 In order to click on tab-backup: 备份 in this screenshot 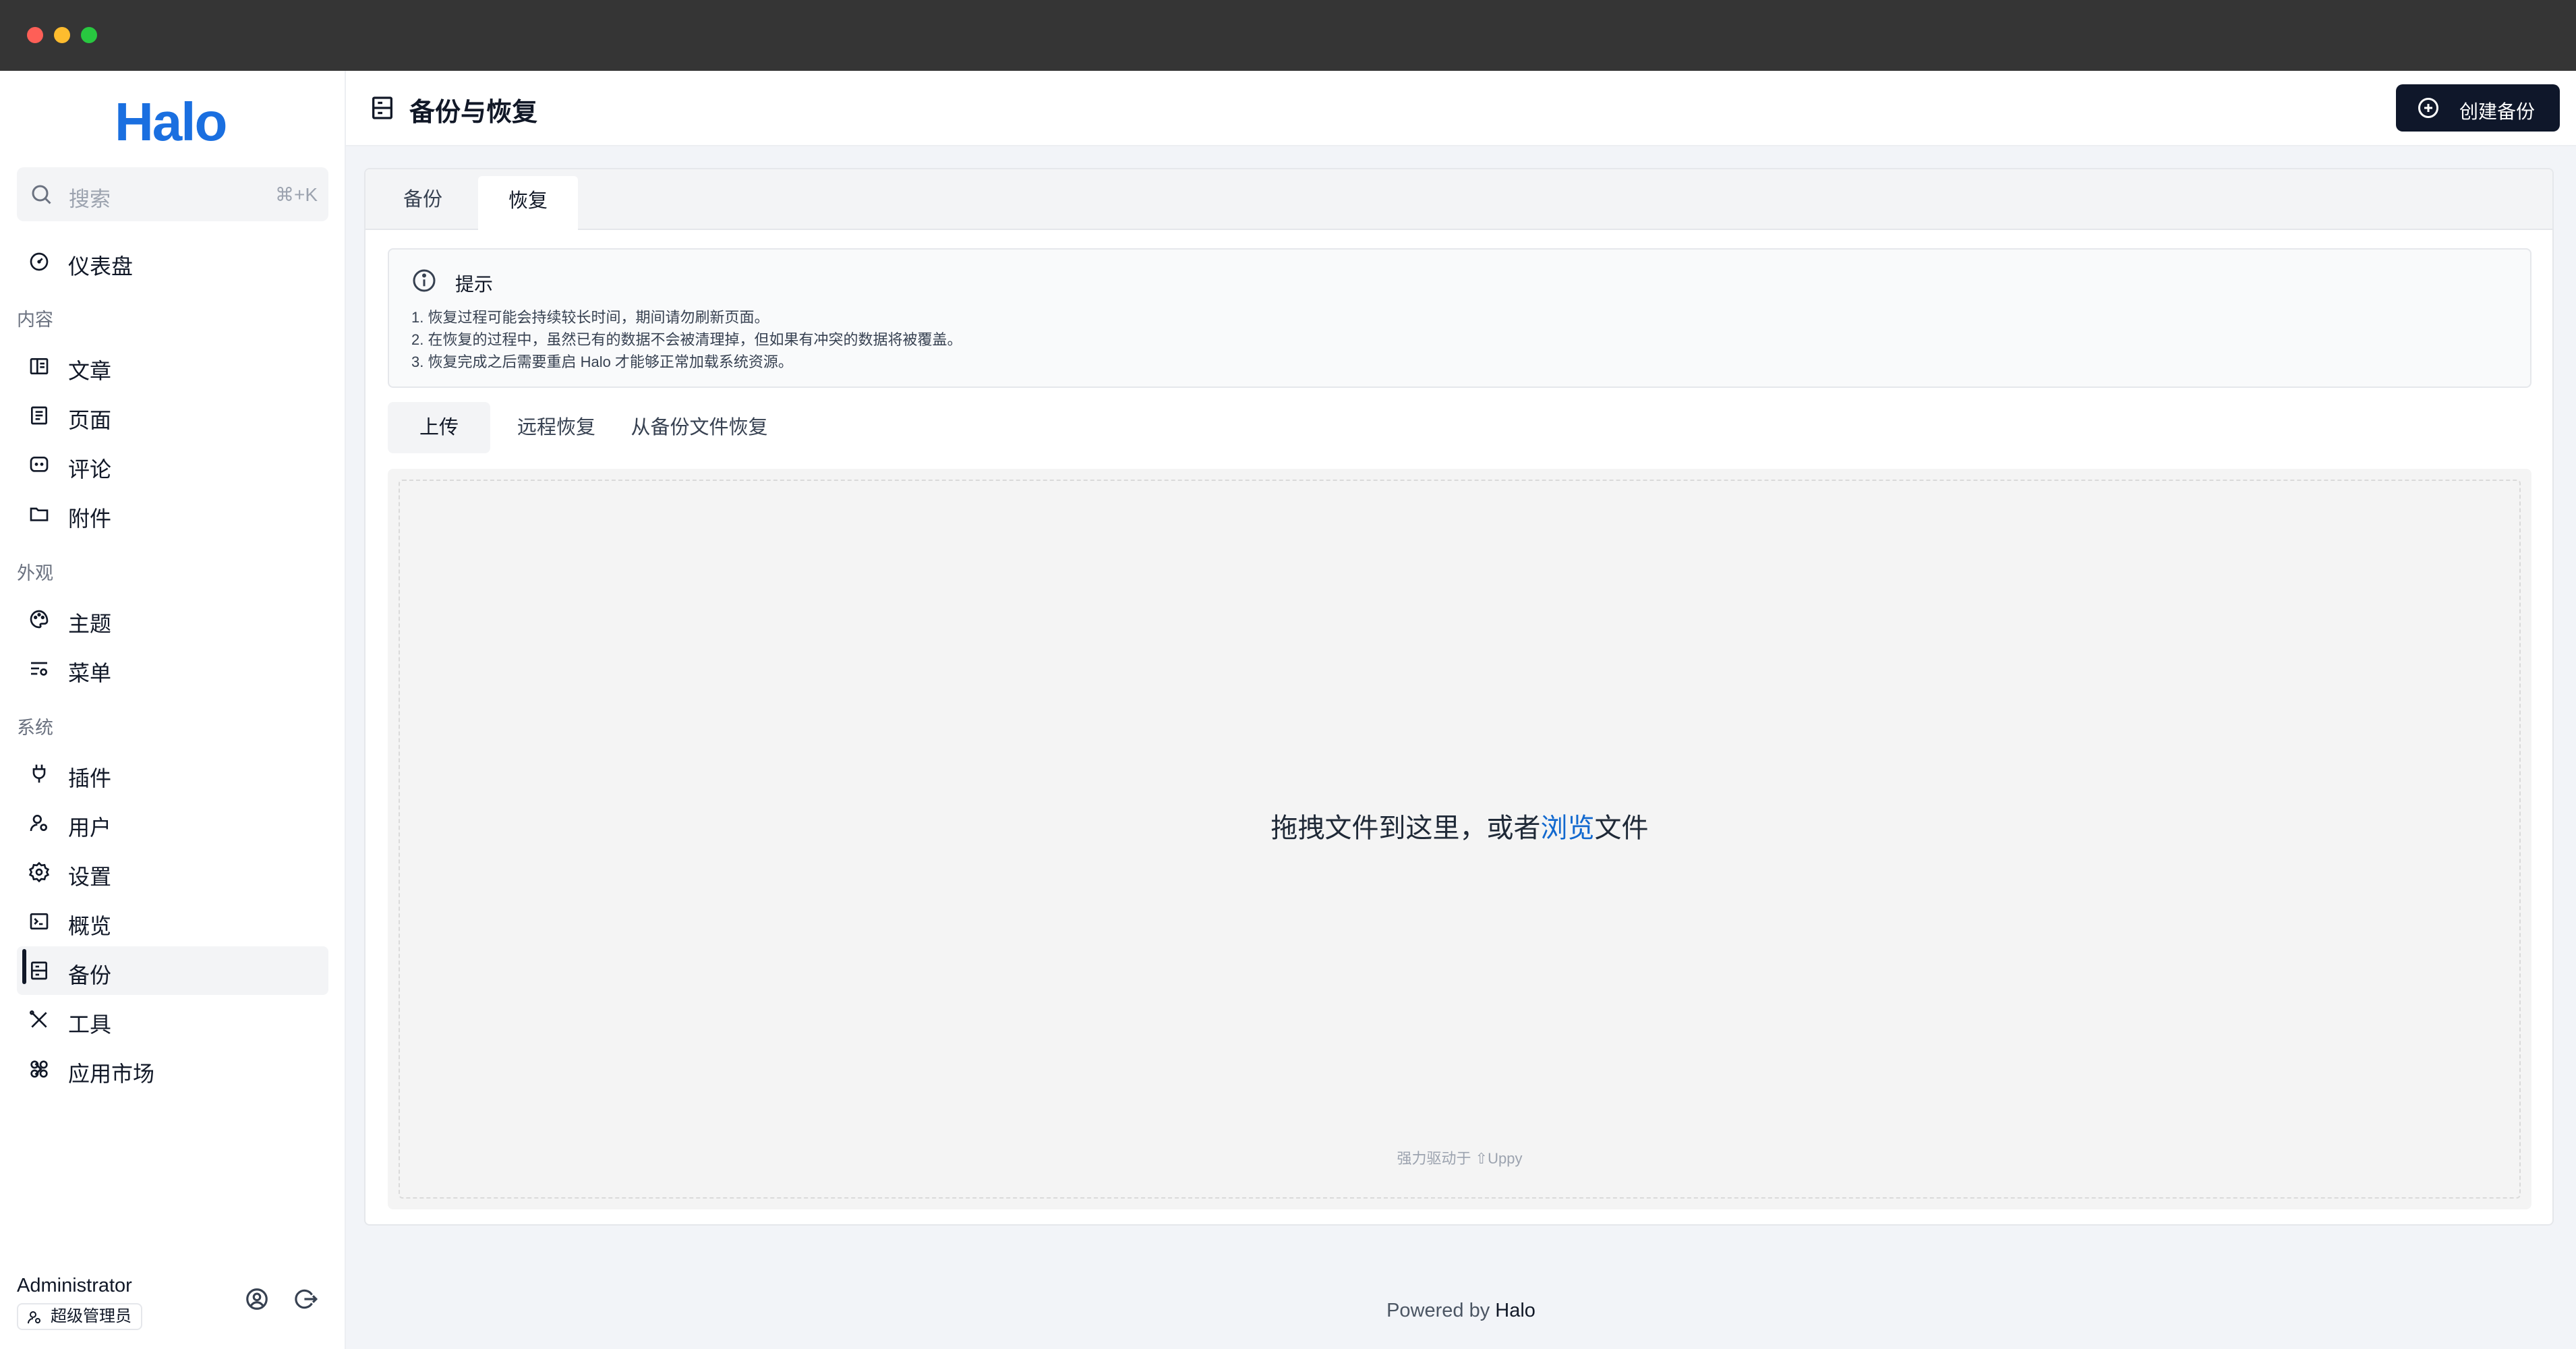, I will do `click(423, 199)`.